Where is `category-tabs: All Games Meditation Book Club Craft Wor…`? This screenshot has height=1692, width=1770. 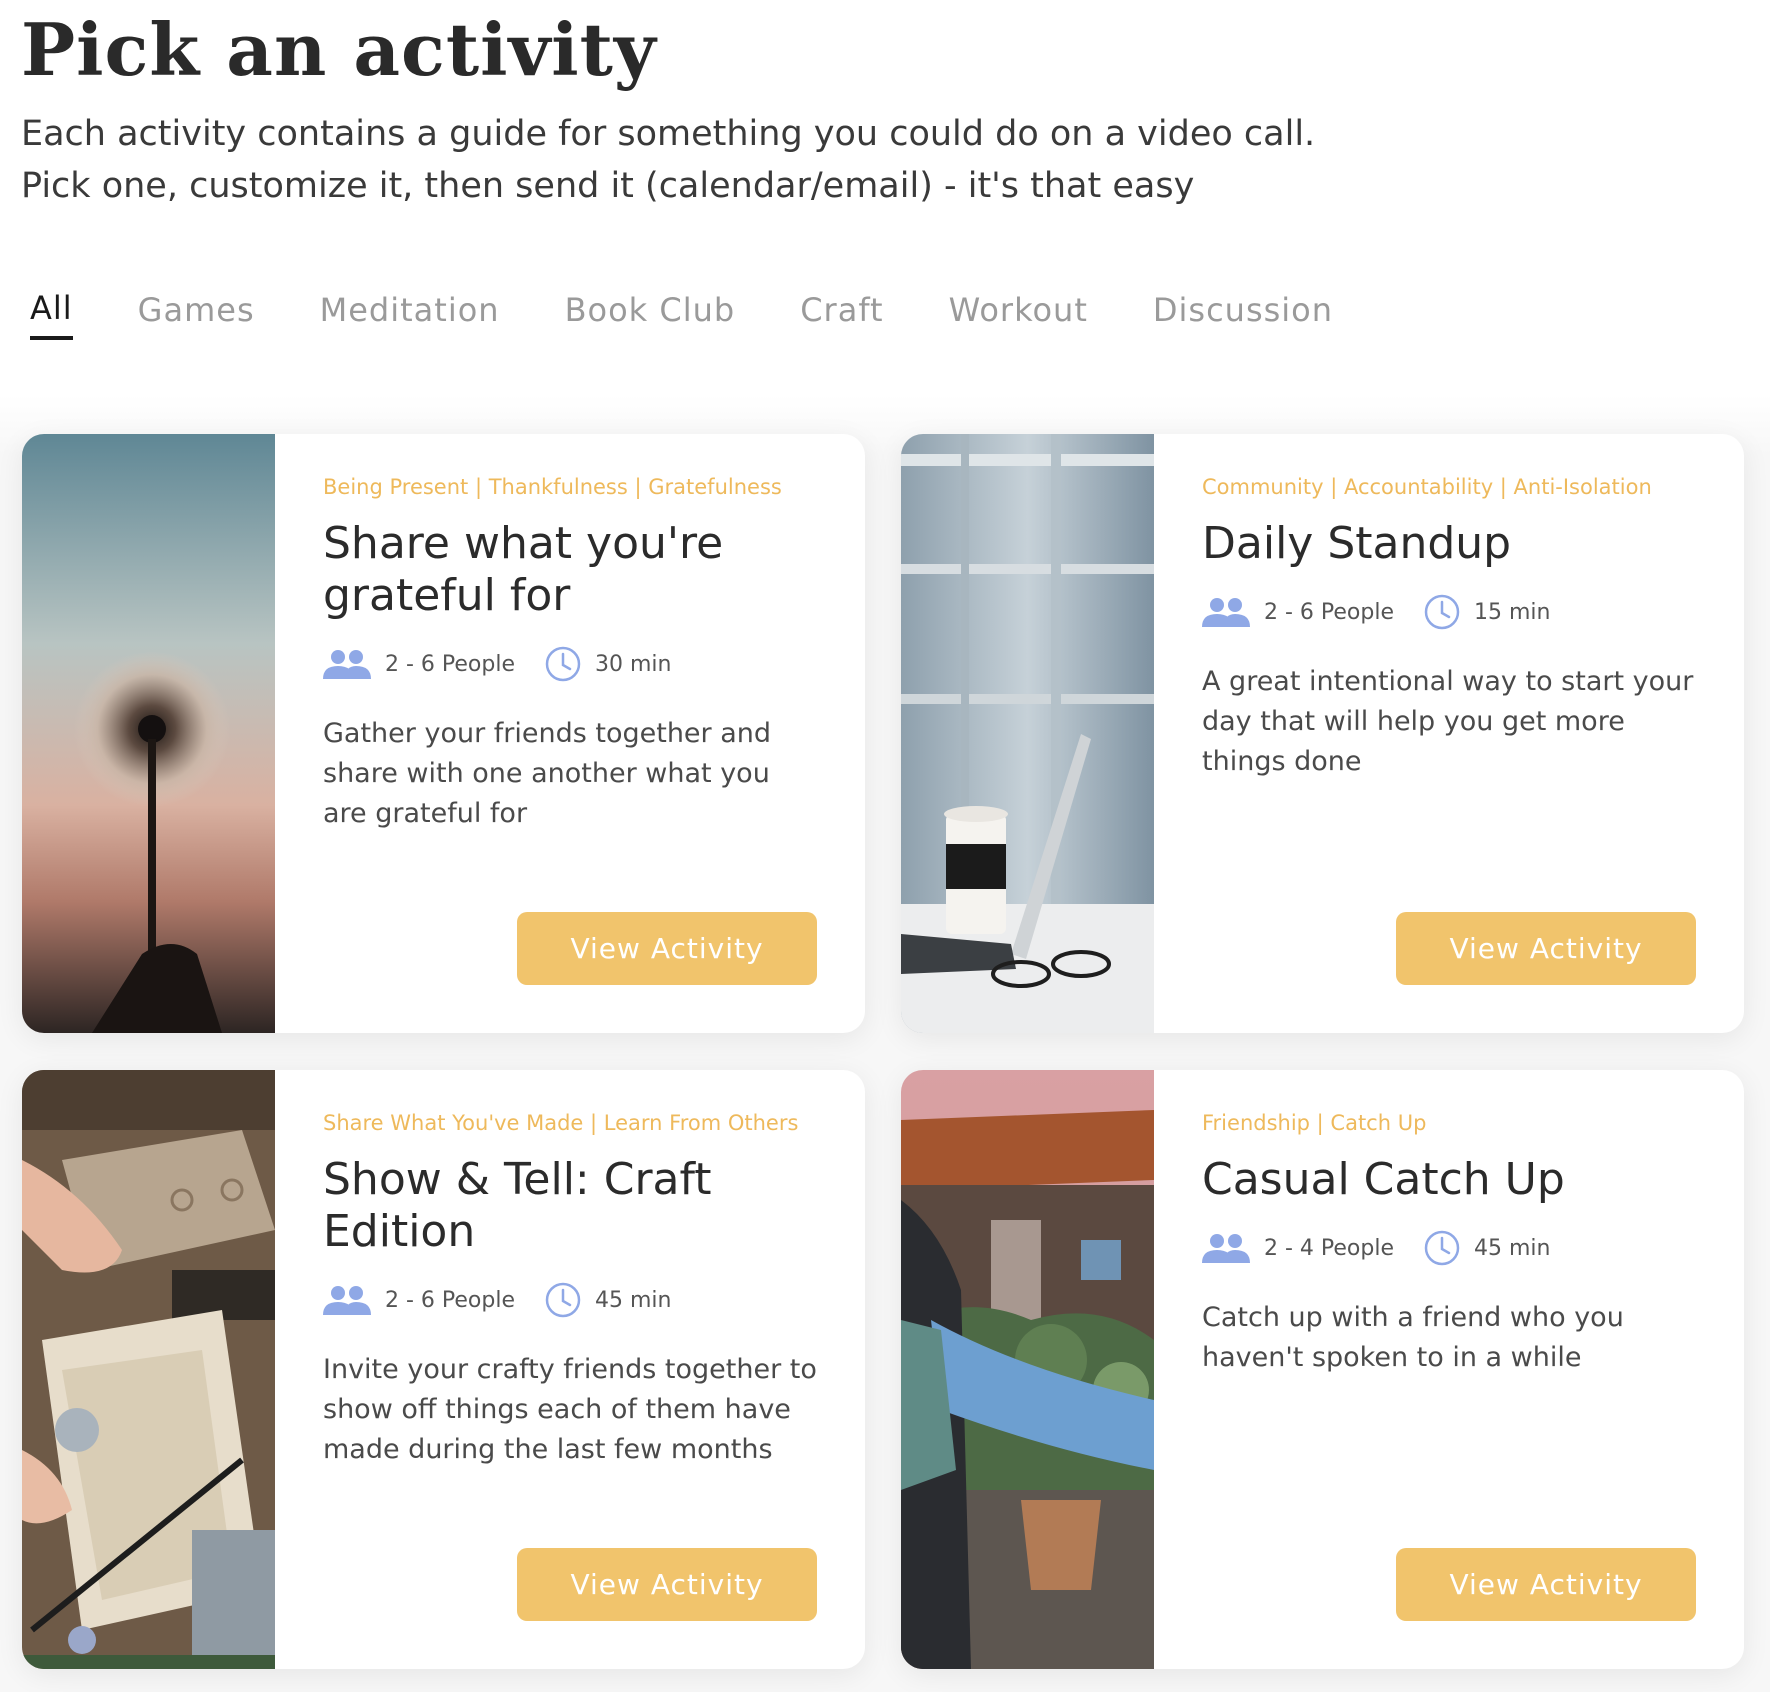 category-tabs: All Games Meditation Book Club Craft Wor… is located at coordinates (681, 310).